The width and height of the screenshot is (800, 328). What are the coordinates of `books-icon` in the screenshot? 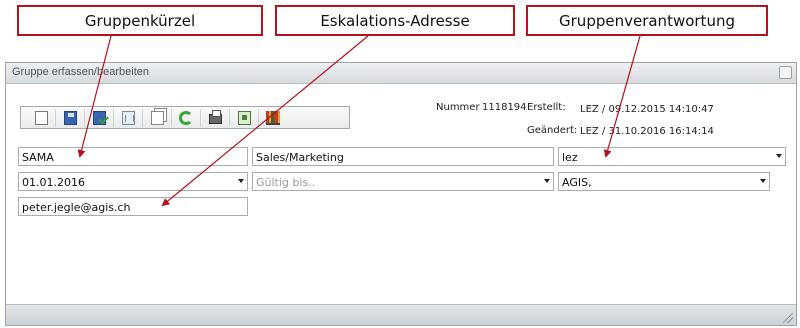 It's located at (273, 117).